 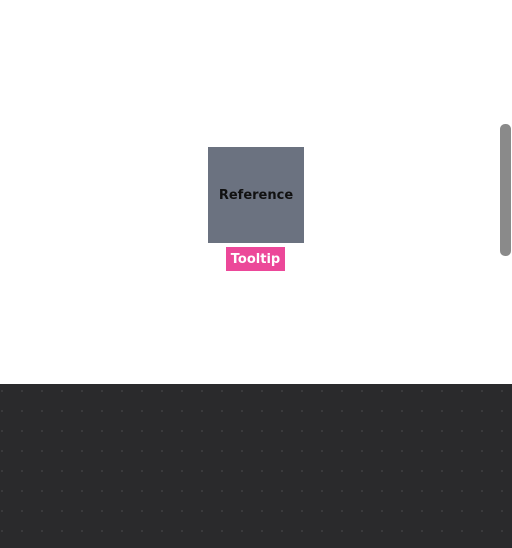 I want to click on reference-box: Reference, so click(x=256, y=195).